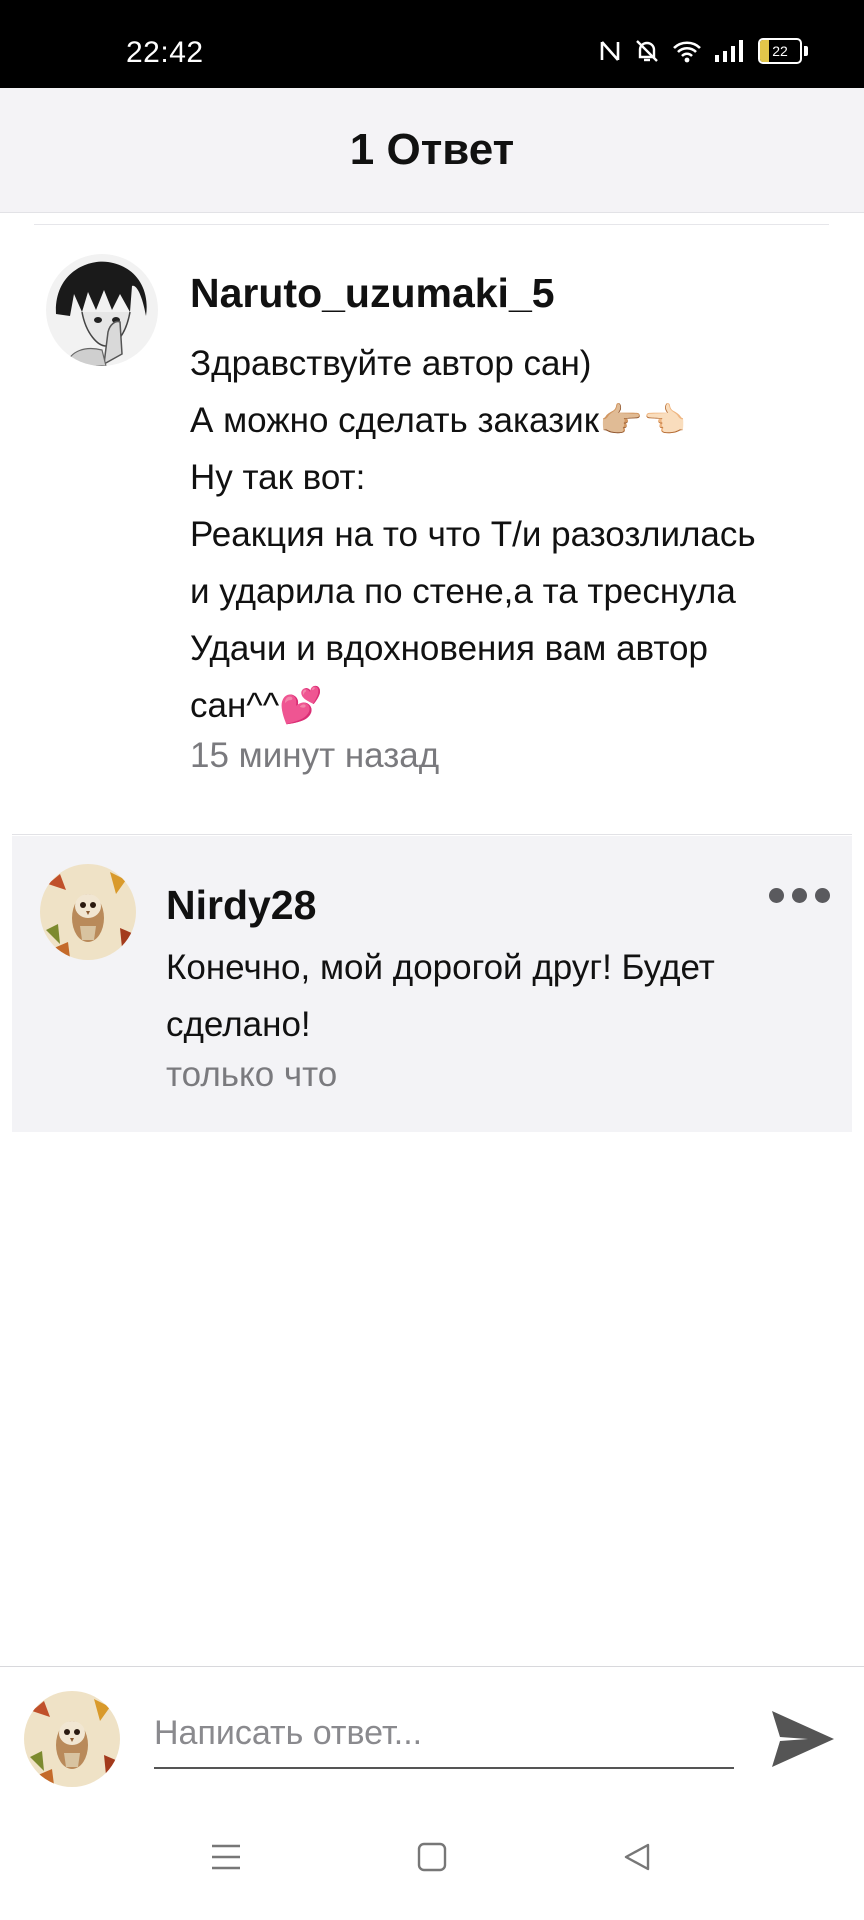 The image size is (864, 1920). I want to click on nav-back-button, so click(637, 1859).